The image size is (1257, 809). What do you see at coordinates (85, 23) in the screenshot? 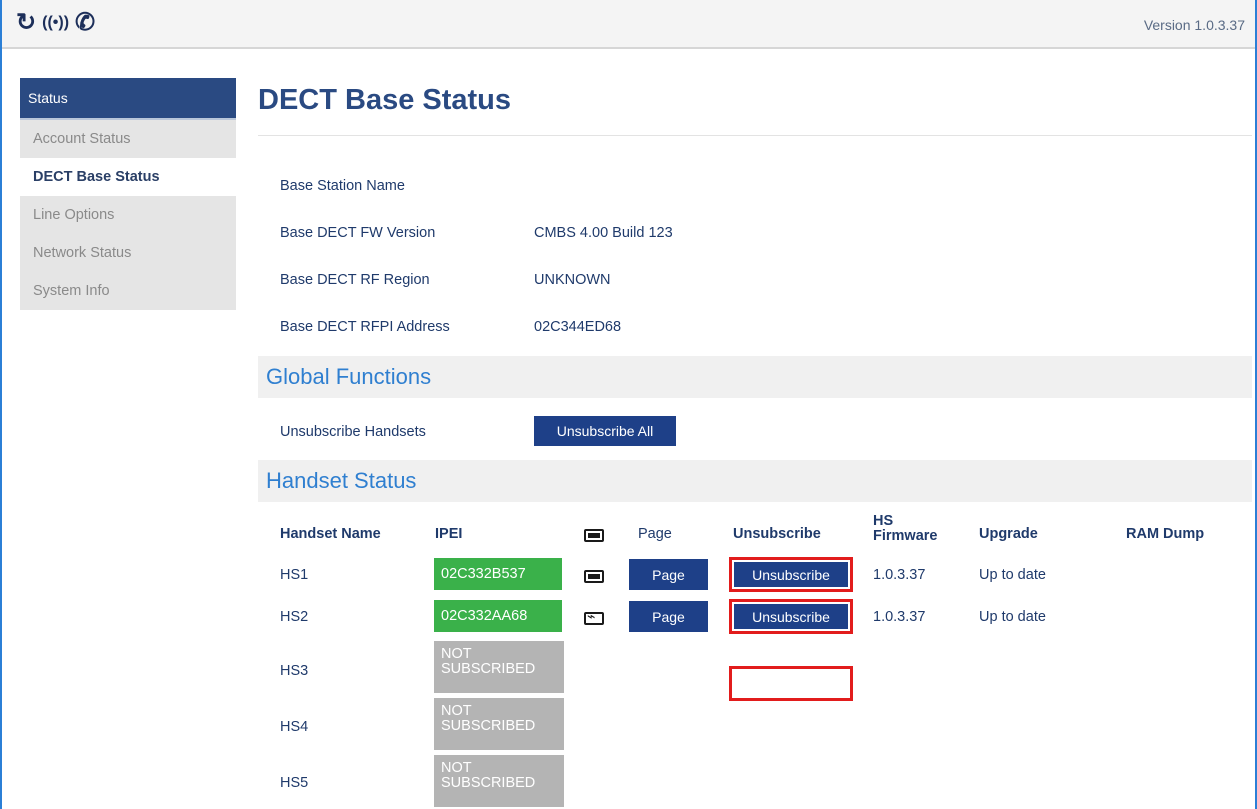
I see `phone-icon: ✆` at bounding box center [85, 23].